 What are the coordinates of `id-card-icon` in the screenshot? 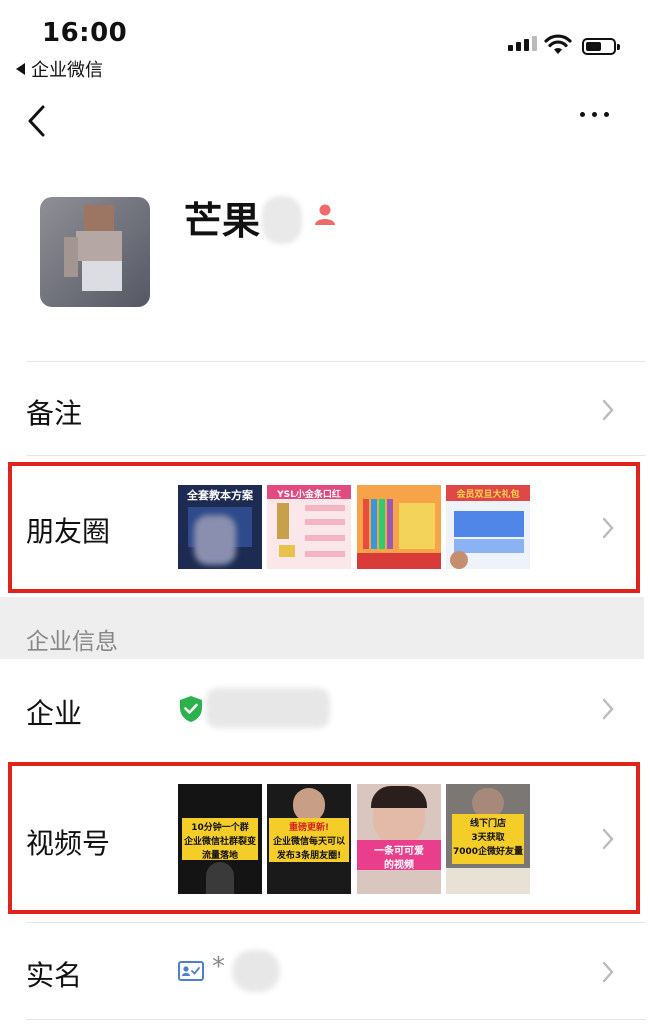 It's located at (191, 971).